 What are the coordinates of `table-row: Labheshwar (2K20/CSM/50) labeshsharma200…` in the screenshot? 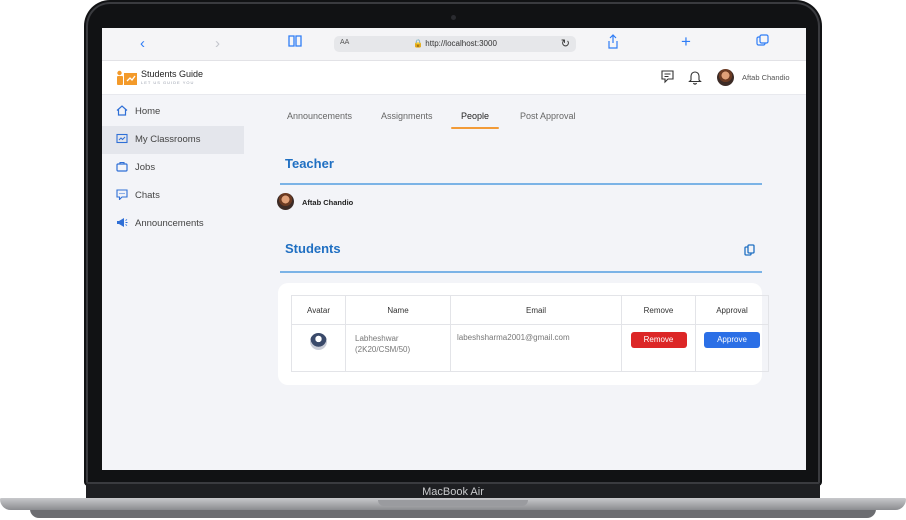 It's located at (530, 348).